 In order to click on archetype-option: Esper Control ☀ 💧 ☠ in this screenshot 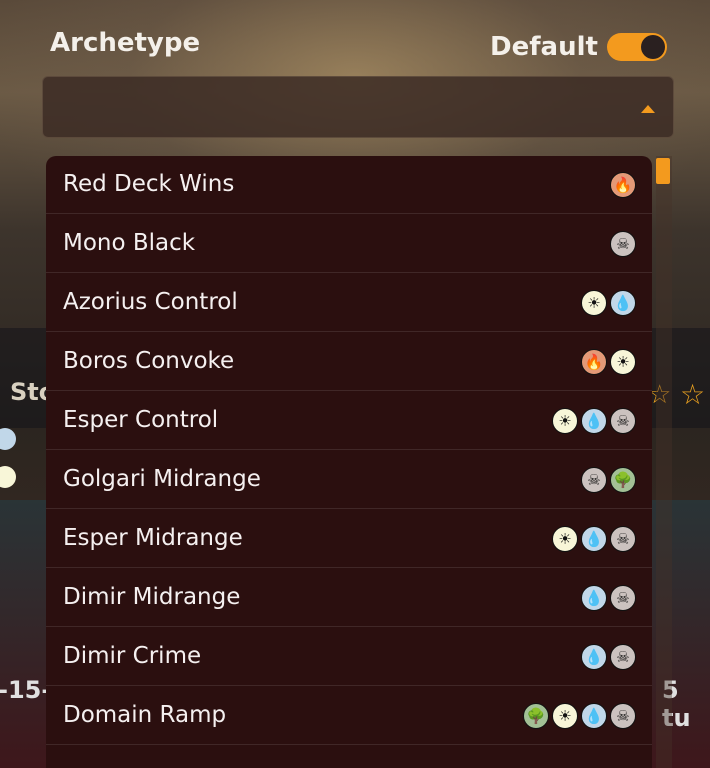, I will do `click(349, 421)`.